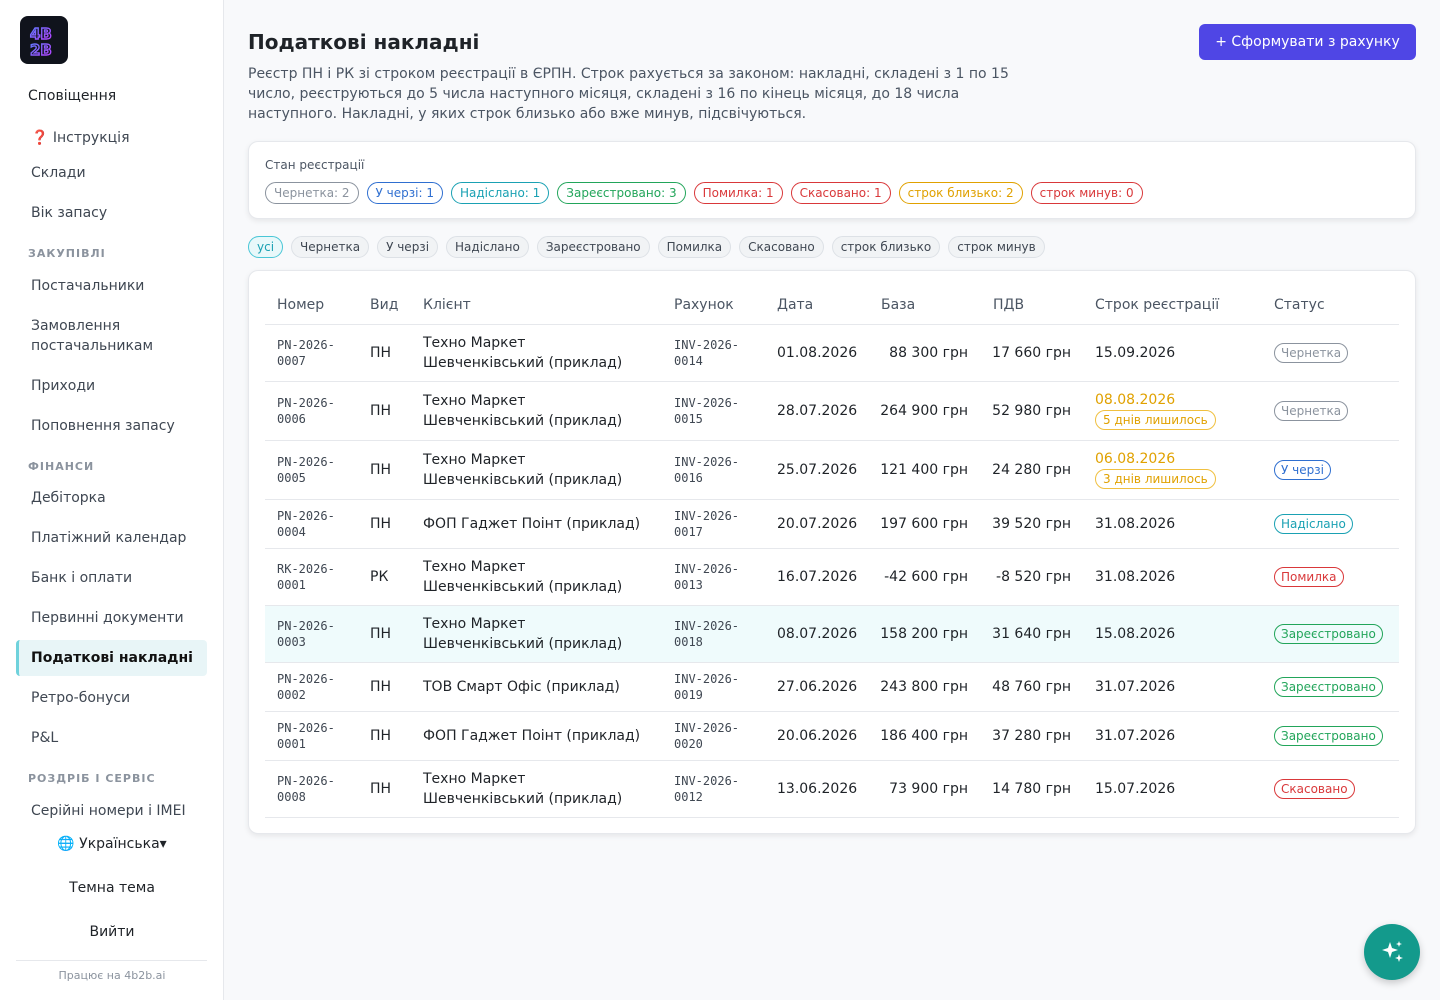 This screenshot has height=1000, width=1440. I want to click on invoice-number: PN-2026- 0004, so click(306, 524).